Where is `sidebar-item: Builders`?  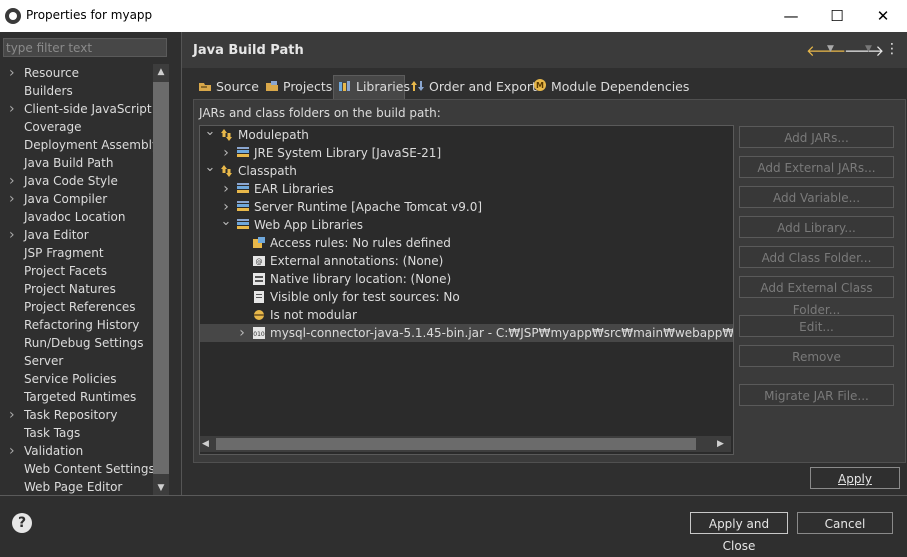
sidebar-item: Builders is located at coordinates (78, 91).